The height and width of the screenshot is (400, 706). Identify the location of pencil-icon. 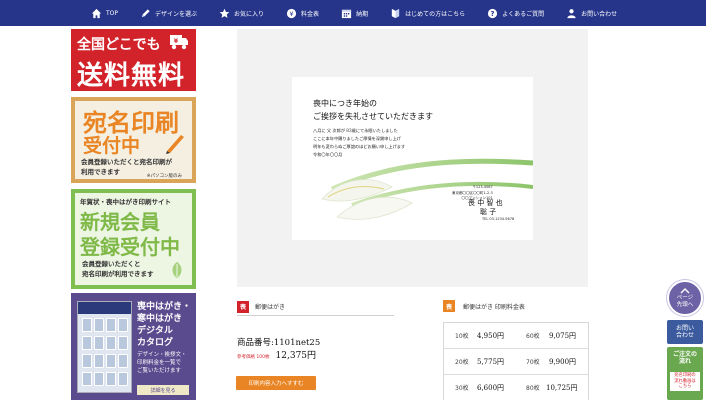
(145, 13).